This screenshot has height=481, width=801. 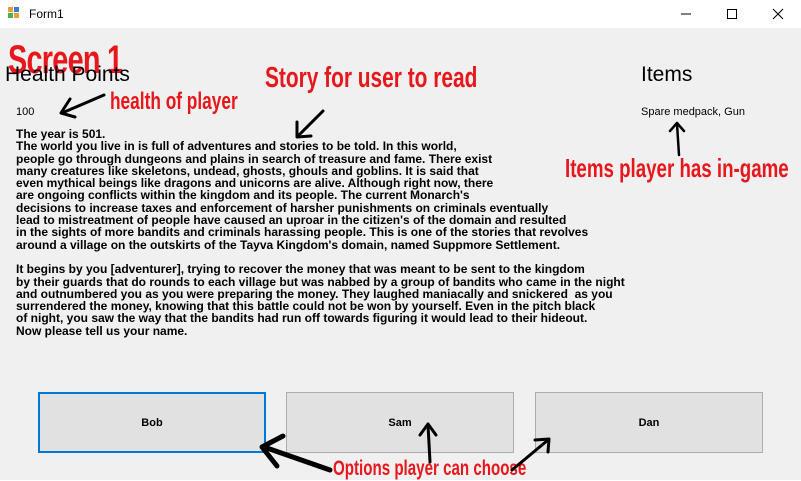 I want to click on annotation-health: health of player, so click(x=174, y=101).